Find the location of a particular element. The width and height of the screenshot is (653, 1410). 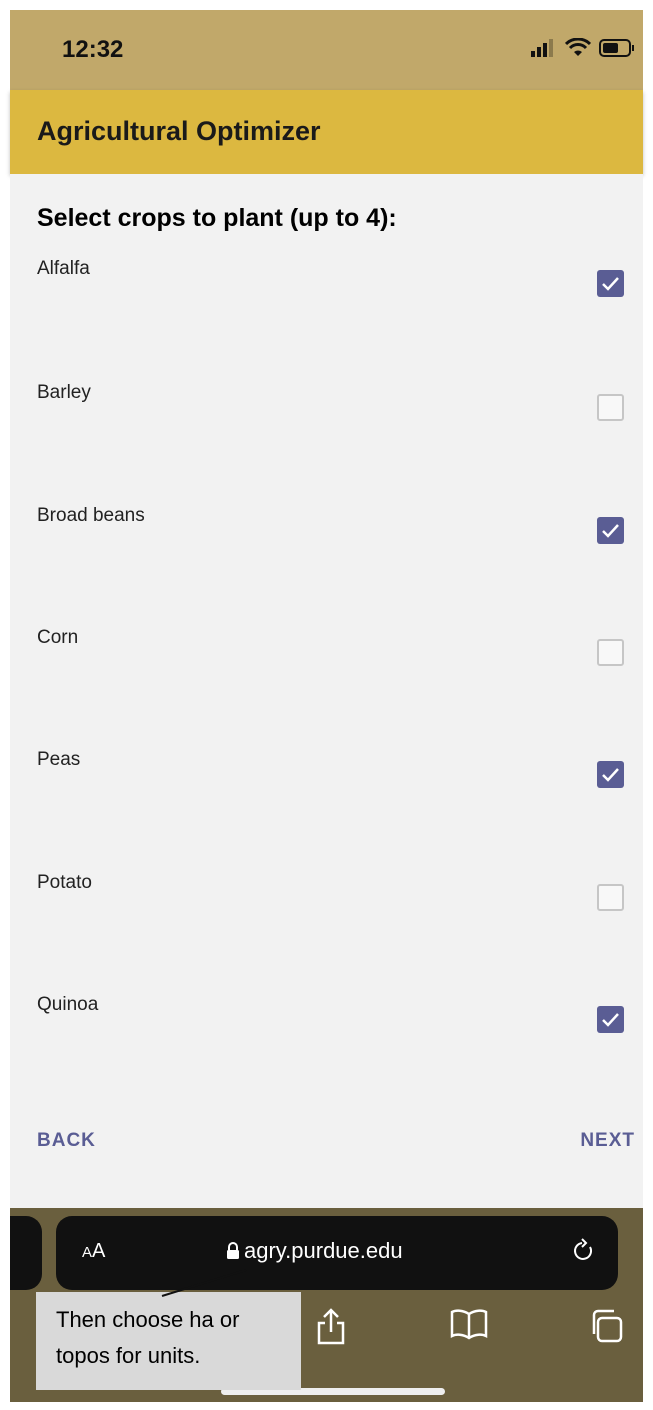

crop-row-corn: Corn is located at coordinates (326, 677).